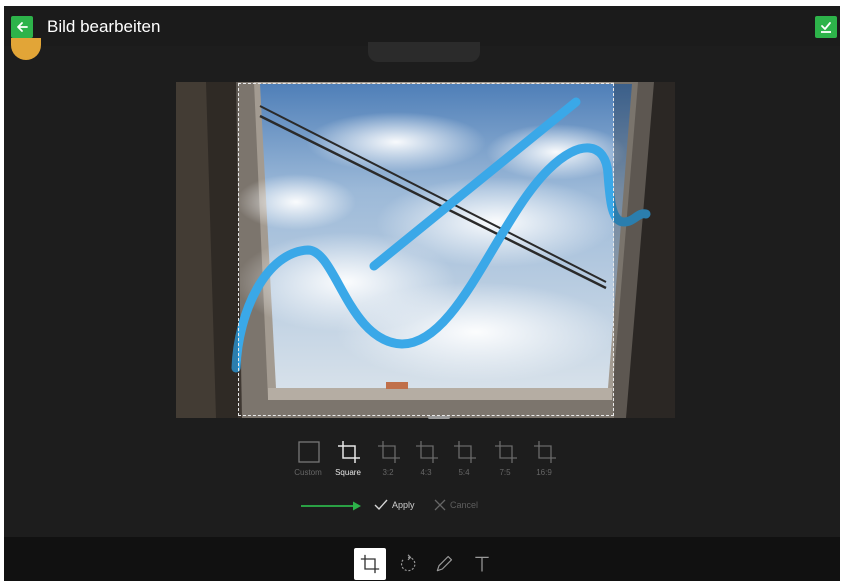 The image size is (844, 583). I want to click on ratio-square: Square, so click(348, 460).